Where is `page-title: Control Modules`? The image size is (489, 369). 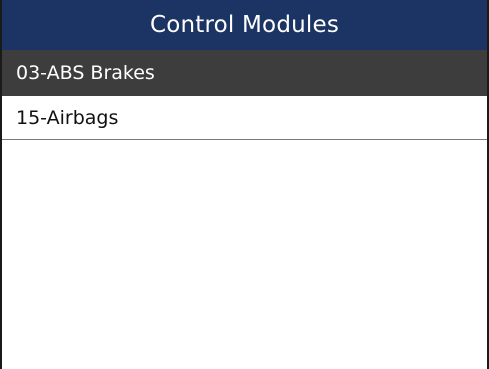 page-title: Control Modules is located at coordinates (244, 25).